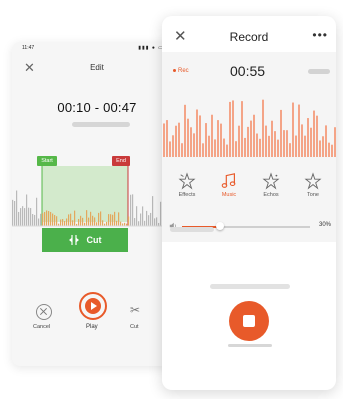 The height and width of the screenshot is (399, 343). What do you see at coordinates (92, 327) in the screenshot?
I see `play-label: Play` at bounding box center [92, 327].